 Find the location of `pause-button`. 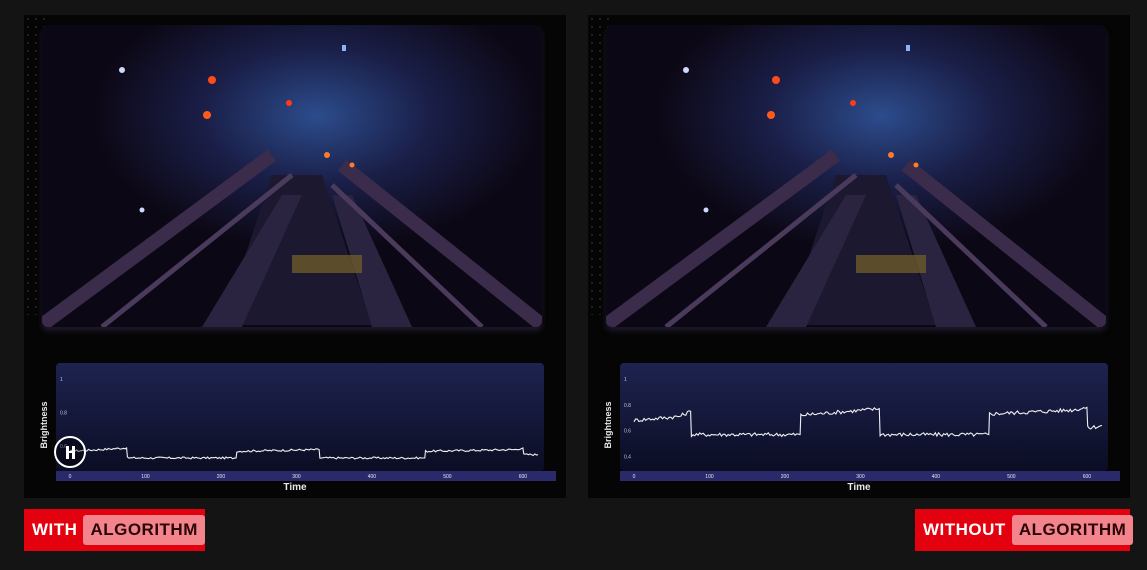

pause-button is located at coordinates (70, 452).